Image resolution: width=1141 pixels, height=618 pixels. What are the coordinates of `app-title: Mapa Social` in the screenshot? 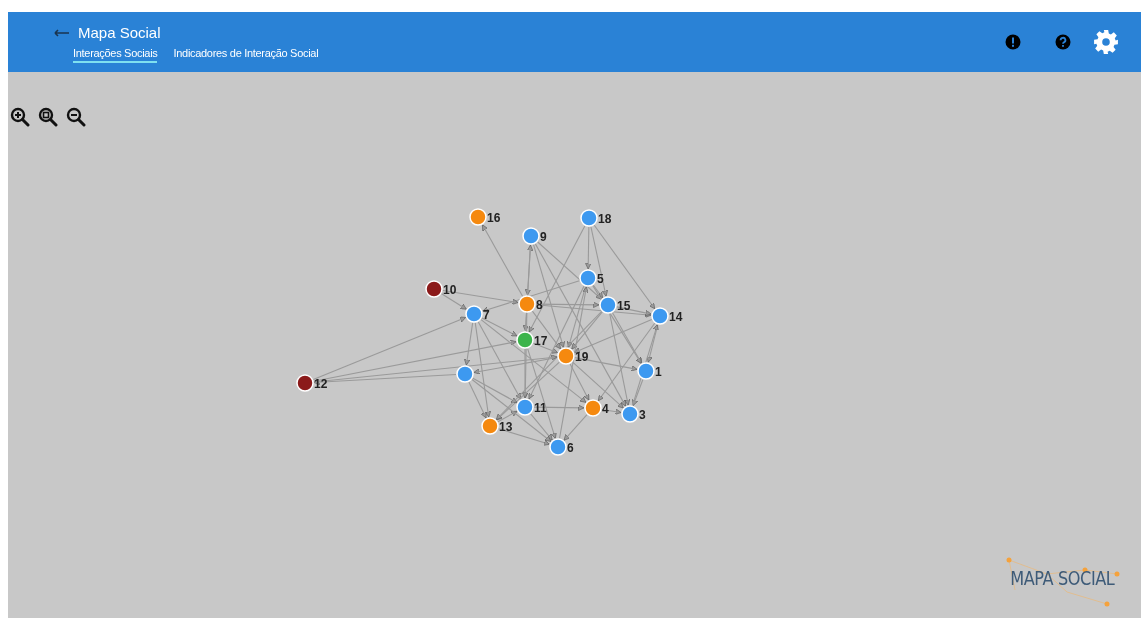 It's located at (119, 32).